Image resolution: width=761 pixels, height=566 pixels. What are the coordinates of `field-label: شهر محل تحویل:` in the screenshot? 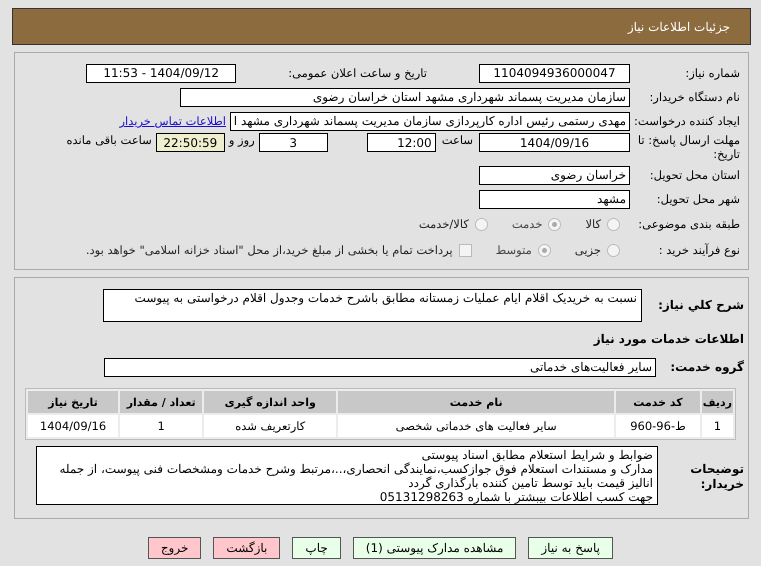 It's located at (698, 199).